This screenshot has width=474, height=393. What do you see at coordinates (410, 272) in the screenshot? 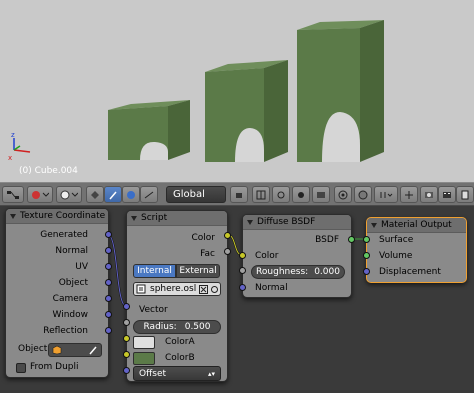
I see `input-displacement: Displacement` at bounding box center [410, 272].